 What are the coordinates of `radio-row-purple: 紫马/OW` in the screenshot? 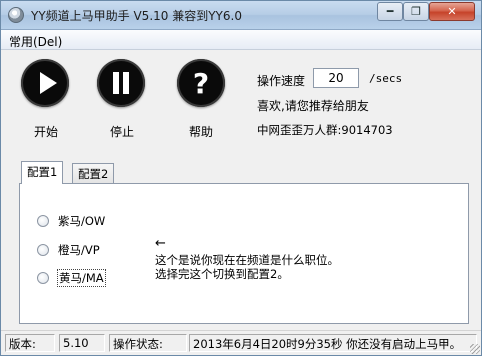 It's located at (71, 221).